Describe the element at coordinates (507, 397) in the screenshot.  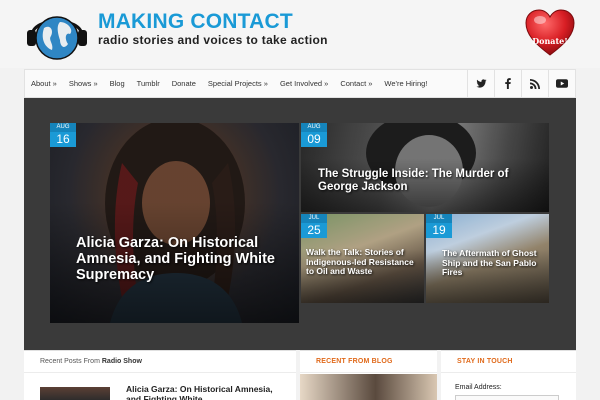
I see `email-field` at that location.